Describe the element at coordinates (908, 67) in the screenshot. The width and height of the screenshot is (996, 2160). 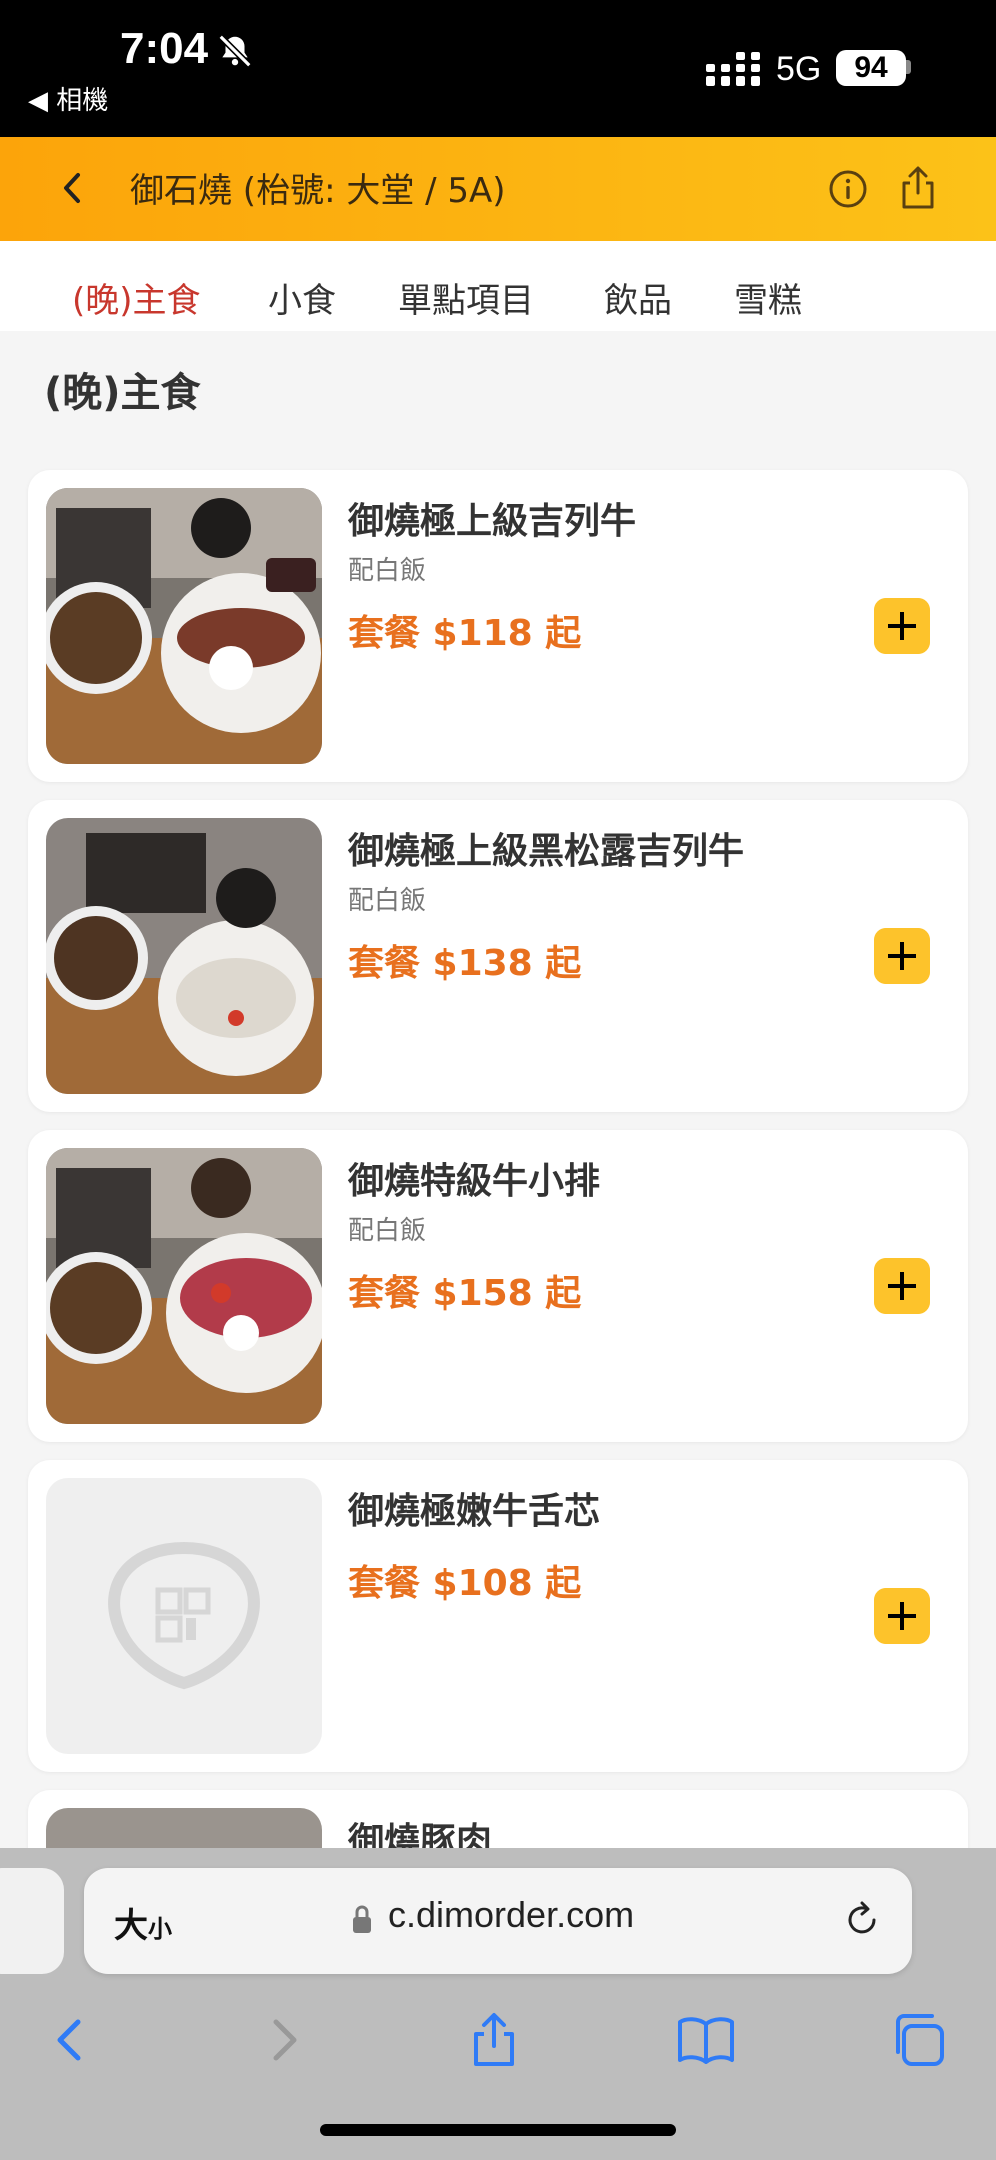
I see `battery-icon` at that location.